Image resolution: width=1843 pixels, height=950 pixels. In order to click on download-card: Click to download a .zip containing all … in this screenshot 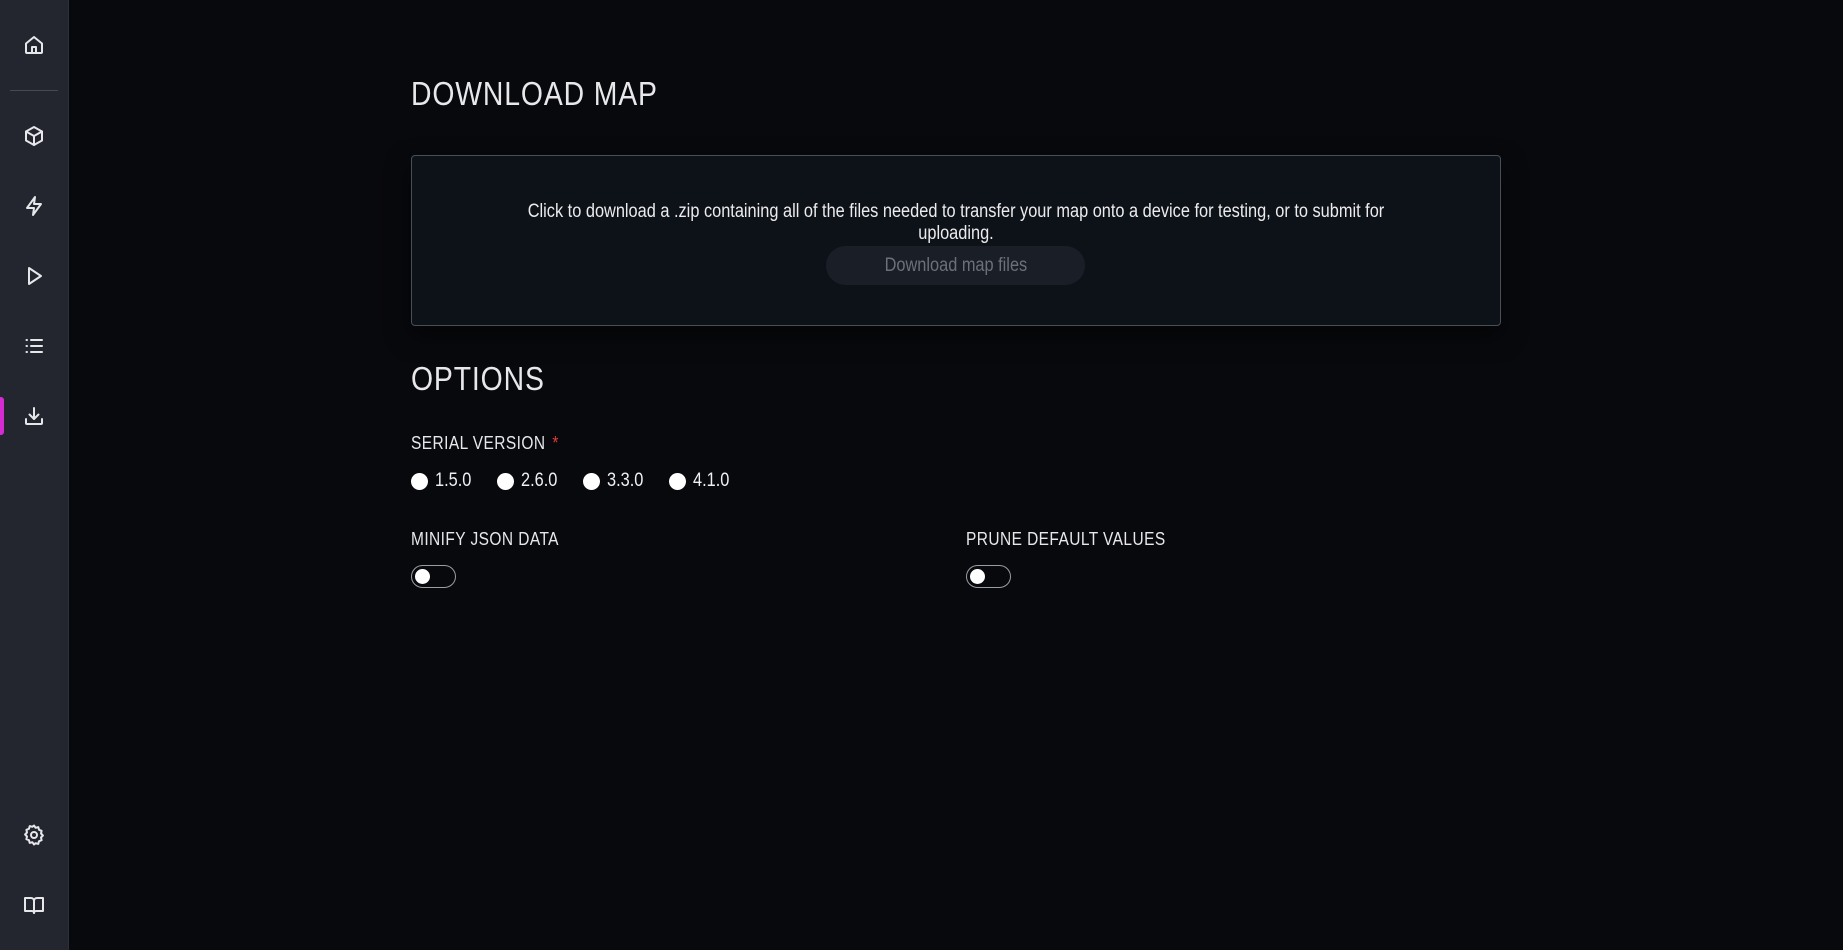, I will do `click(956, 240)`.